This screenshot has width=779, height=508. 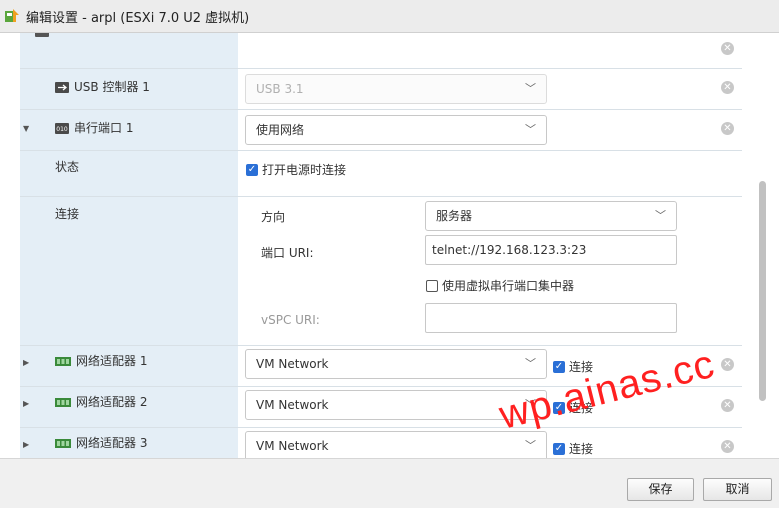 I want to click on device-row-usb: USB 控制器 1 USB 3.1 ﹀ ✕, so click(x=381, y=89).